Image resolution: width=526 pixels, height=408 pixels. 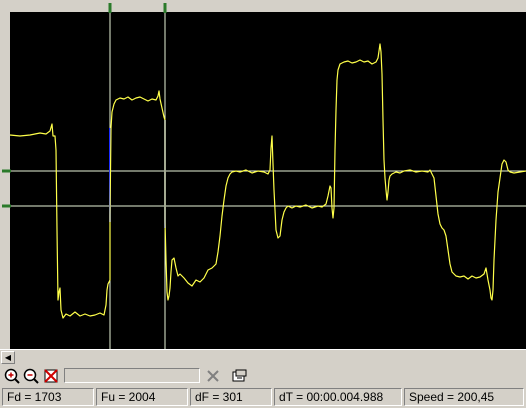 I want to click on status-speed: Speed = 200,45, so click(x=464, y=397).